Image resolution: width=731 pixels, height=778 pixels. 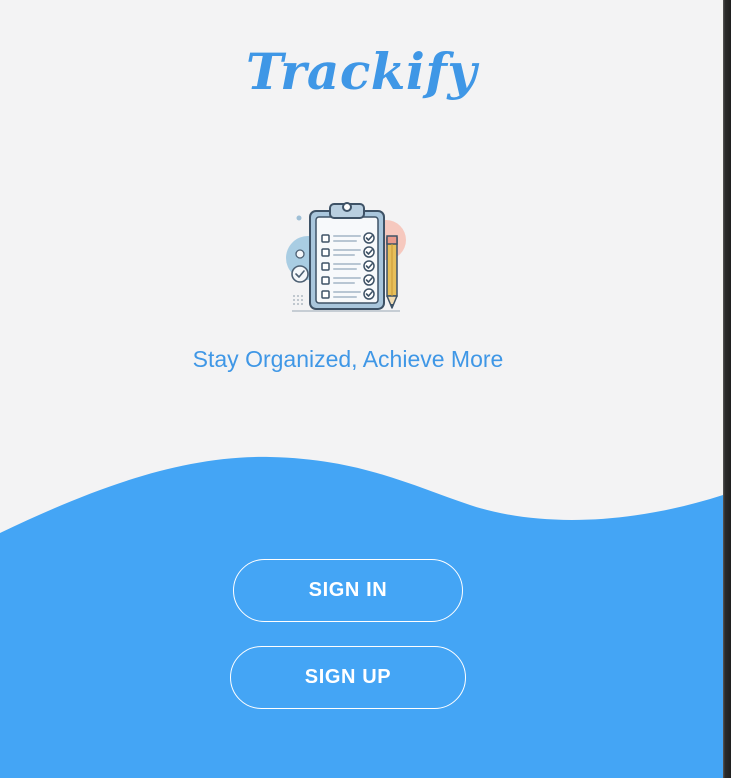 I want to click on sign-up-button: SIGN UP, so click(x=348, y=677).